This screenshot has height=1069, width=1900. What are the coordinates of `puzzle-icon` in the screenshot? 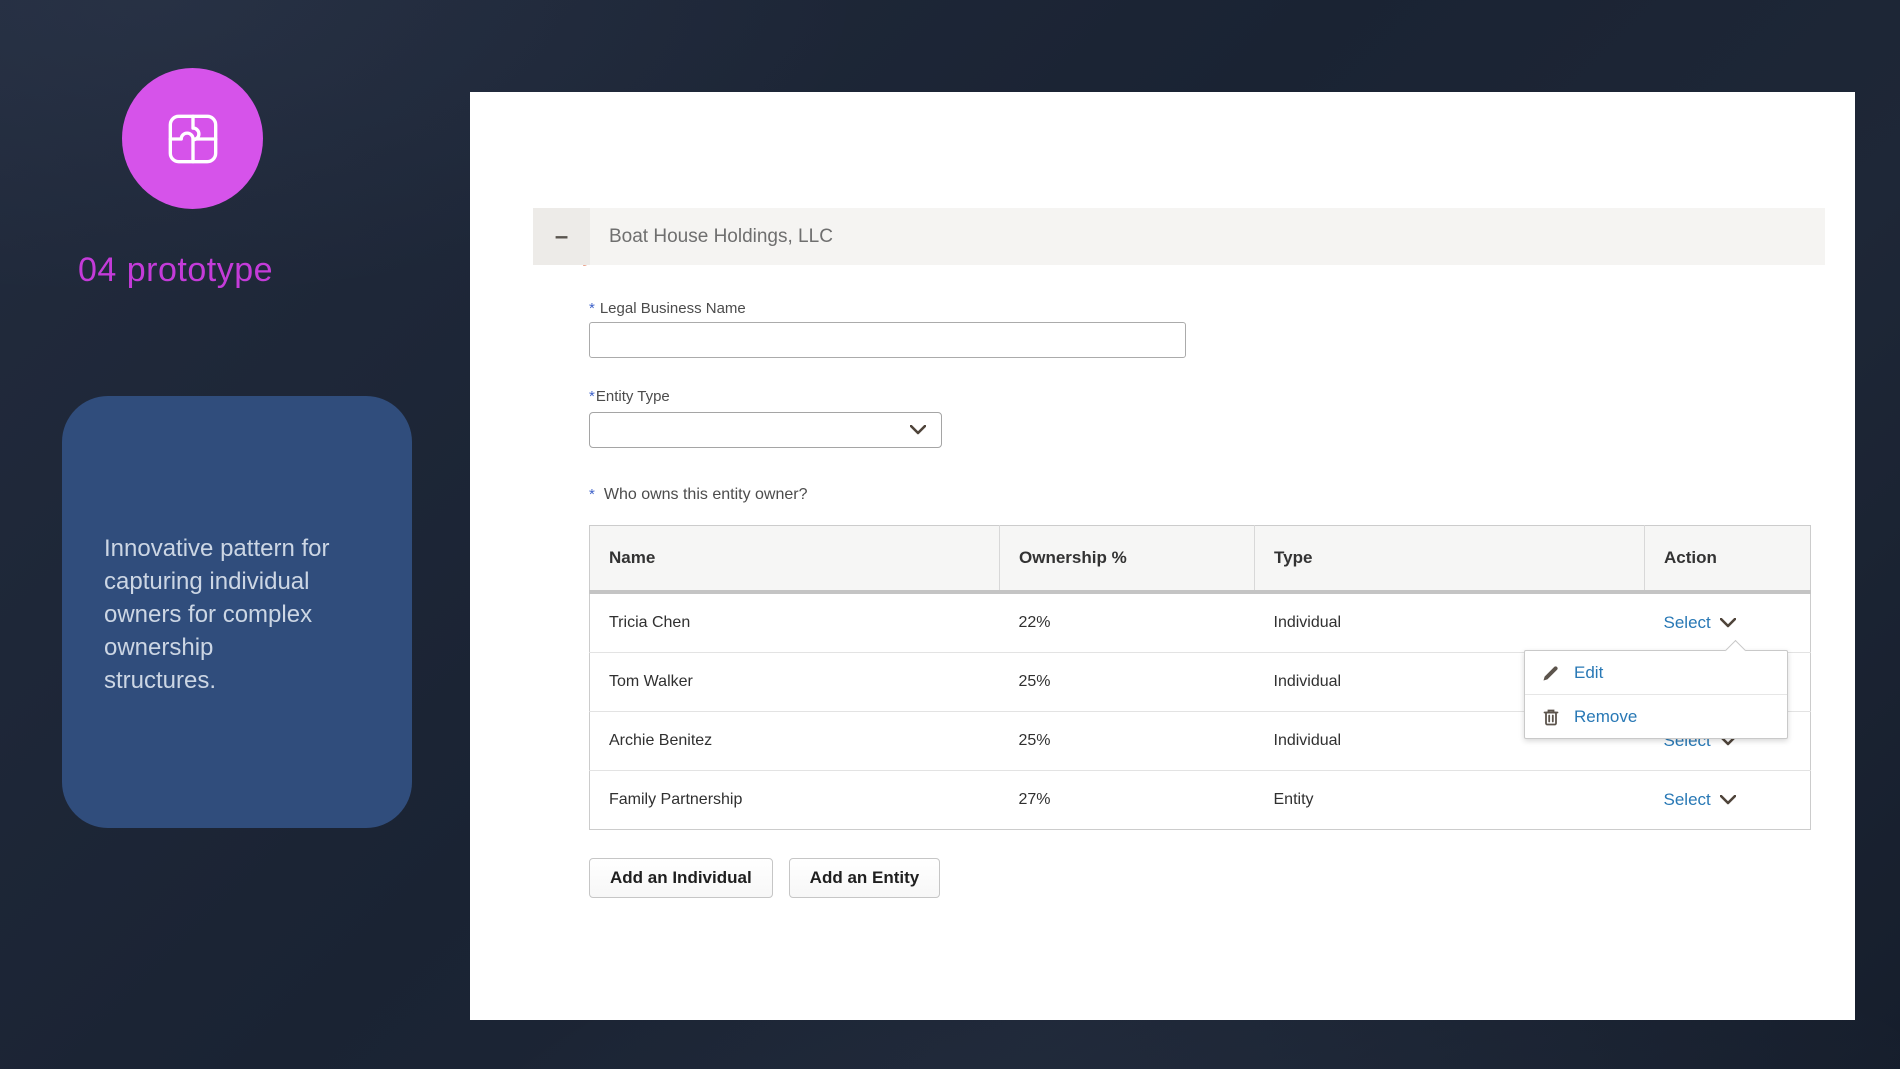 It's located at (192, 138).